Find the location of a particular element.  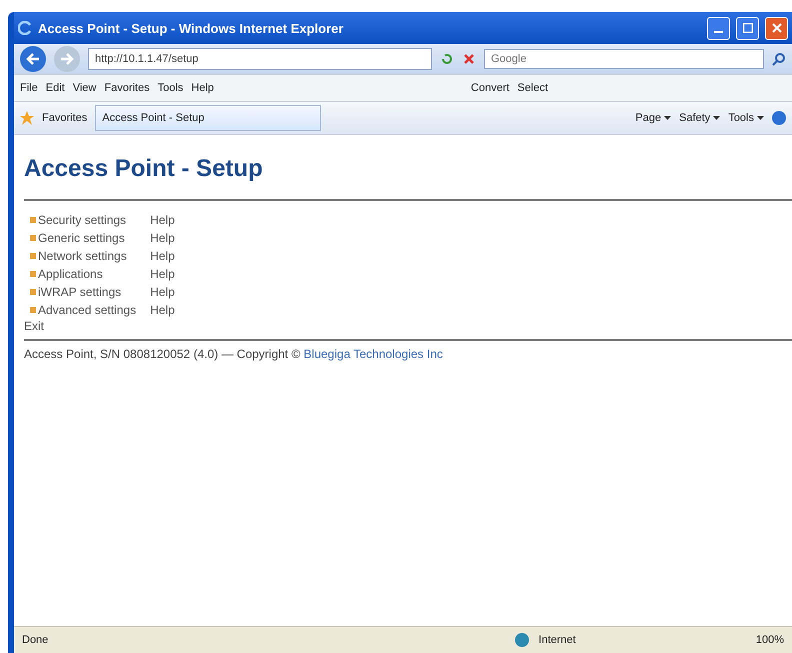

back-arrow-icon is located at coordinates (33, 59).